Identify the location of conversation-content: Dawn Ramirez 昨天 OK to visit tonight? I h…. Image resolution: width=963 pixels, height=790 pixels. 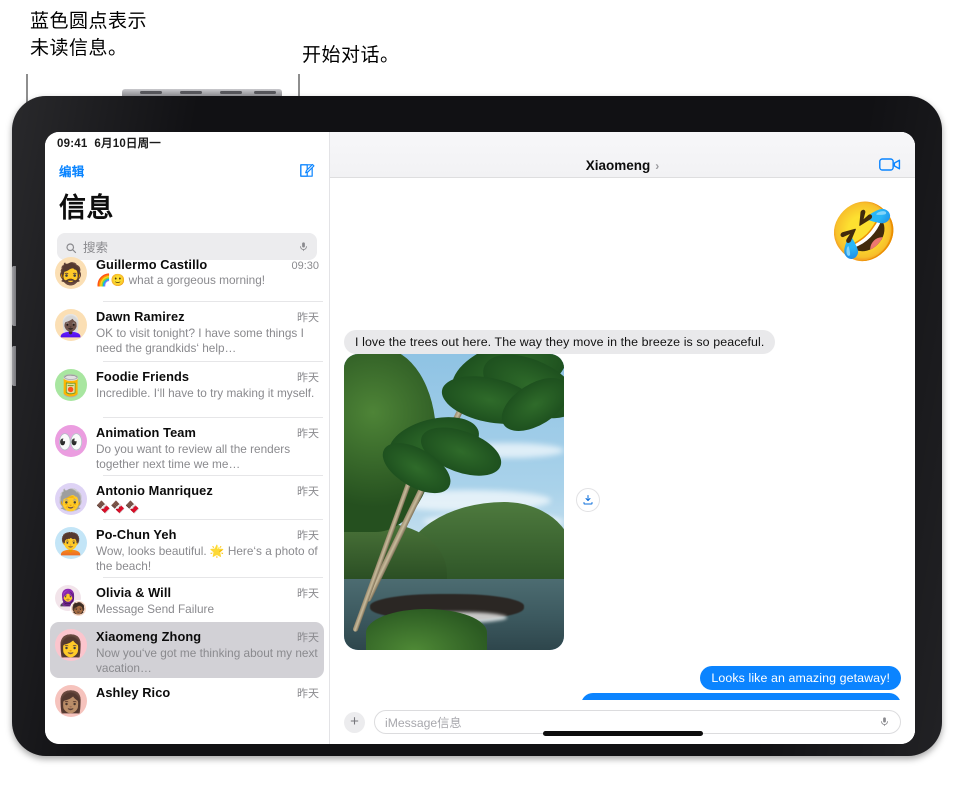
(207, 332).